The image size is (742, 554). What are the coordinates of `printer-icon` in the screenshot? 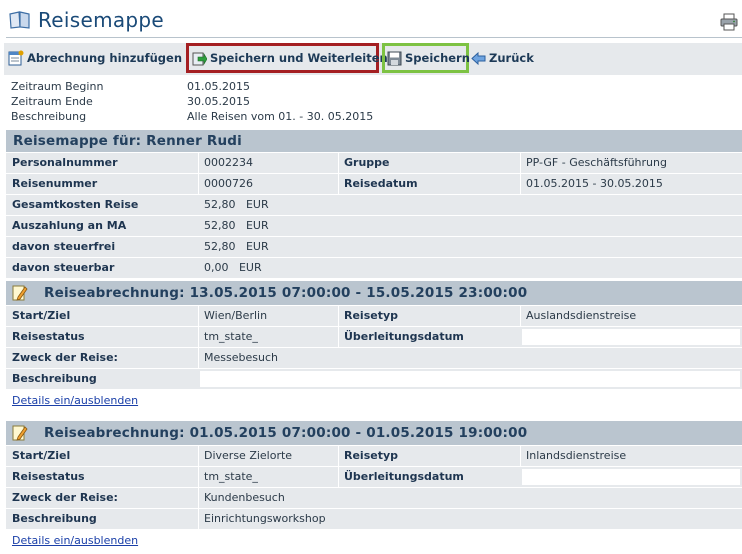 It's located at (729, 22).